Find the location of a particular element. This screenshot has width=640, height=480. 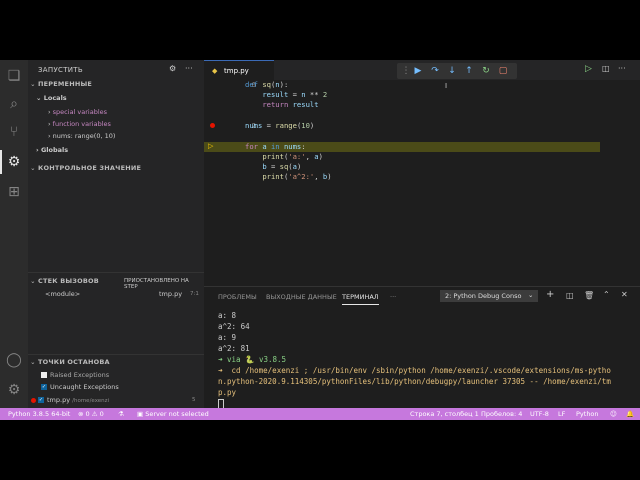

code-line: print('a^2:', b) is located at coordinates (297, 176).